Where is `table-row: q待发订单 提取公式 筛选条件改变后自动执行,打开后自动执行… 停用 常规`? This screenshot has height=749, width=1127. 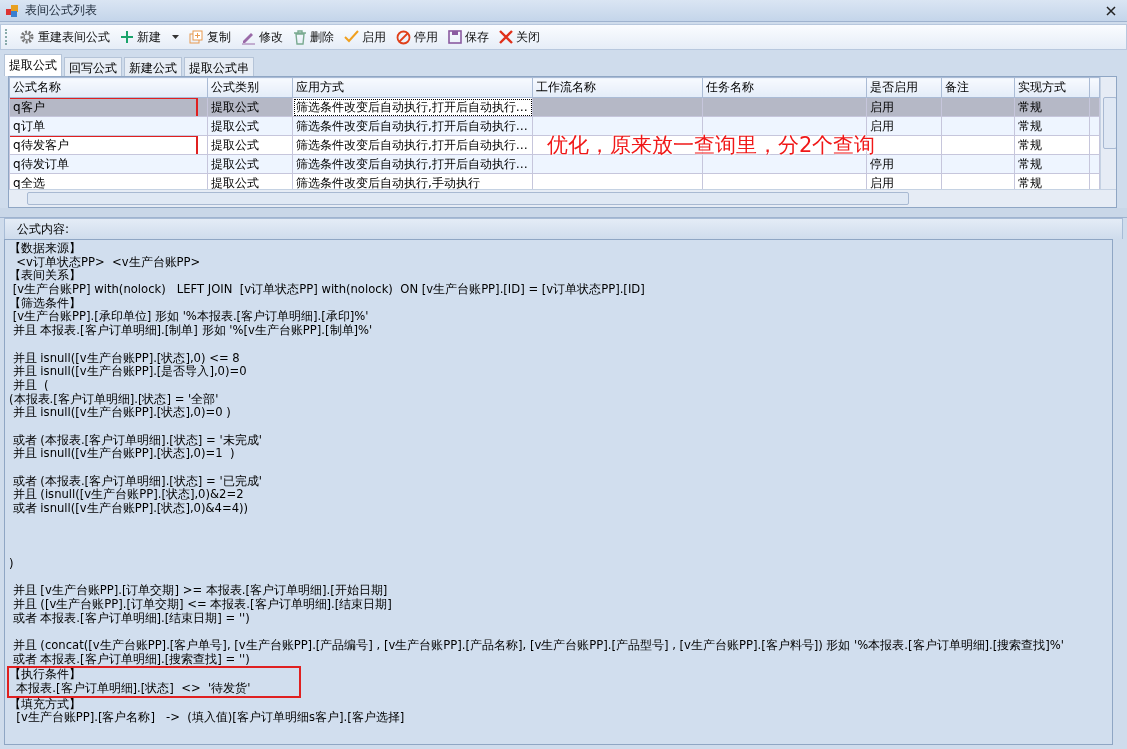 table-row: q待发订单 提取公式 筛选条件改变后自动执行,打开后自动执行… 停用 常规 is located at coordinates (554, 164).